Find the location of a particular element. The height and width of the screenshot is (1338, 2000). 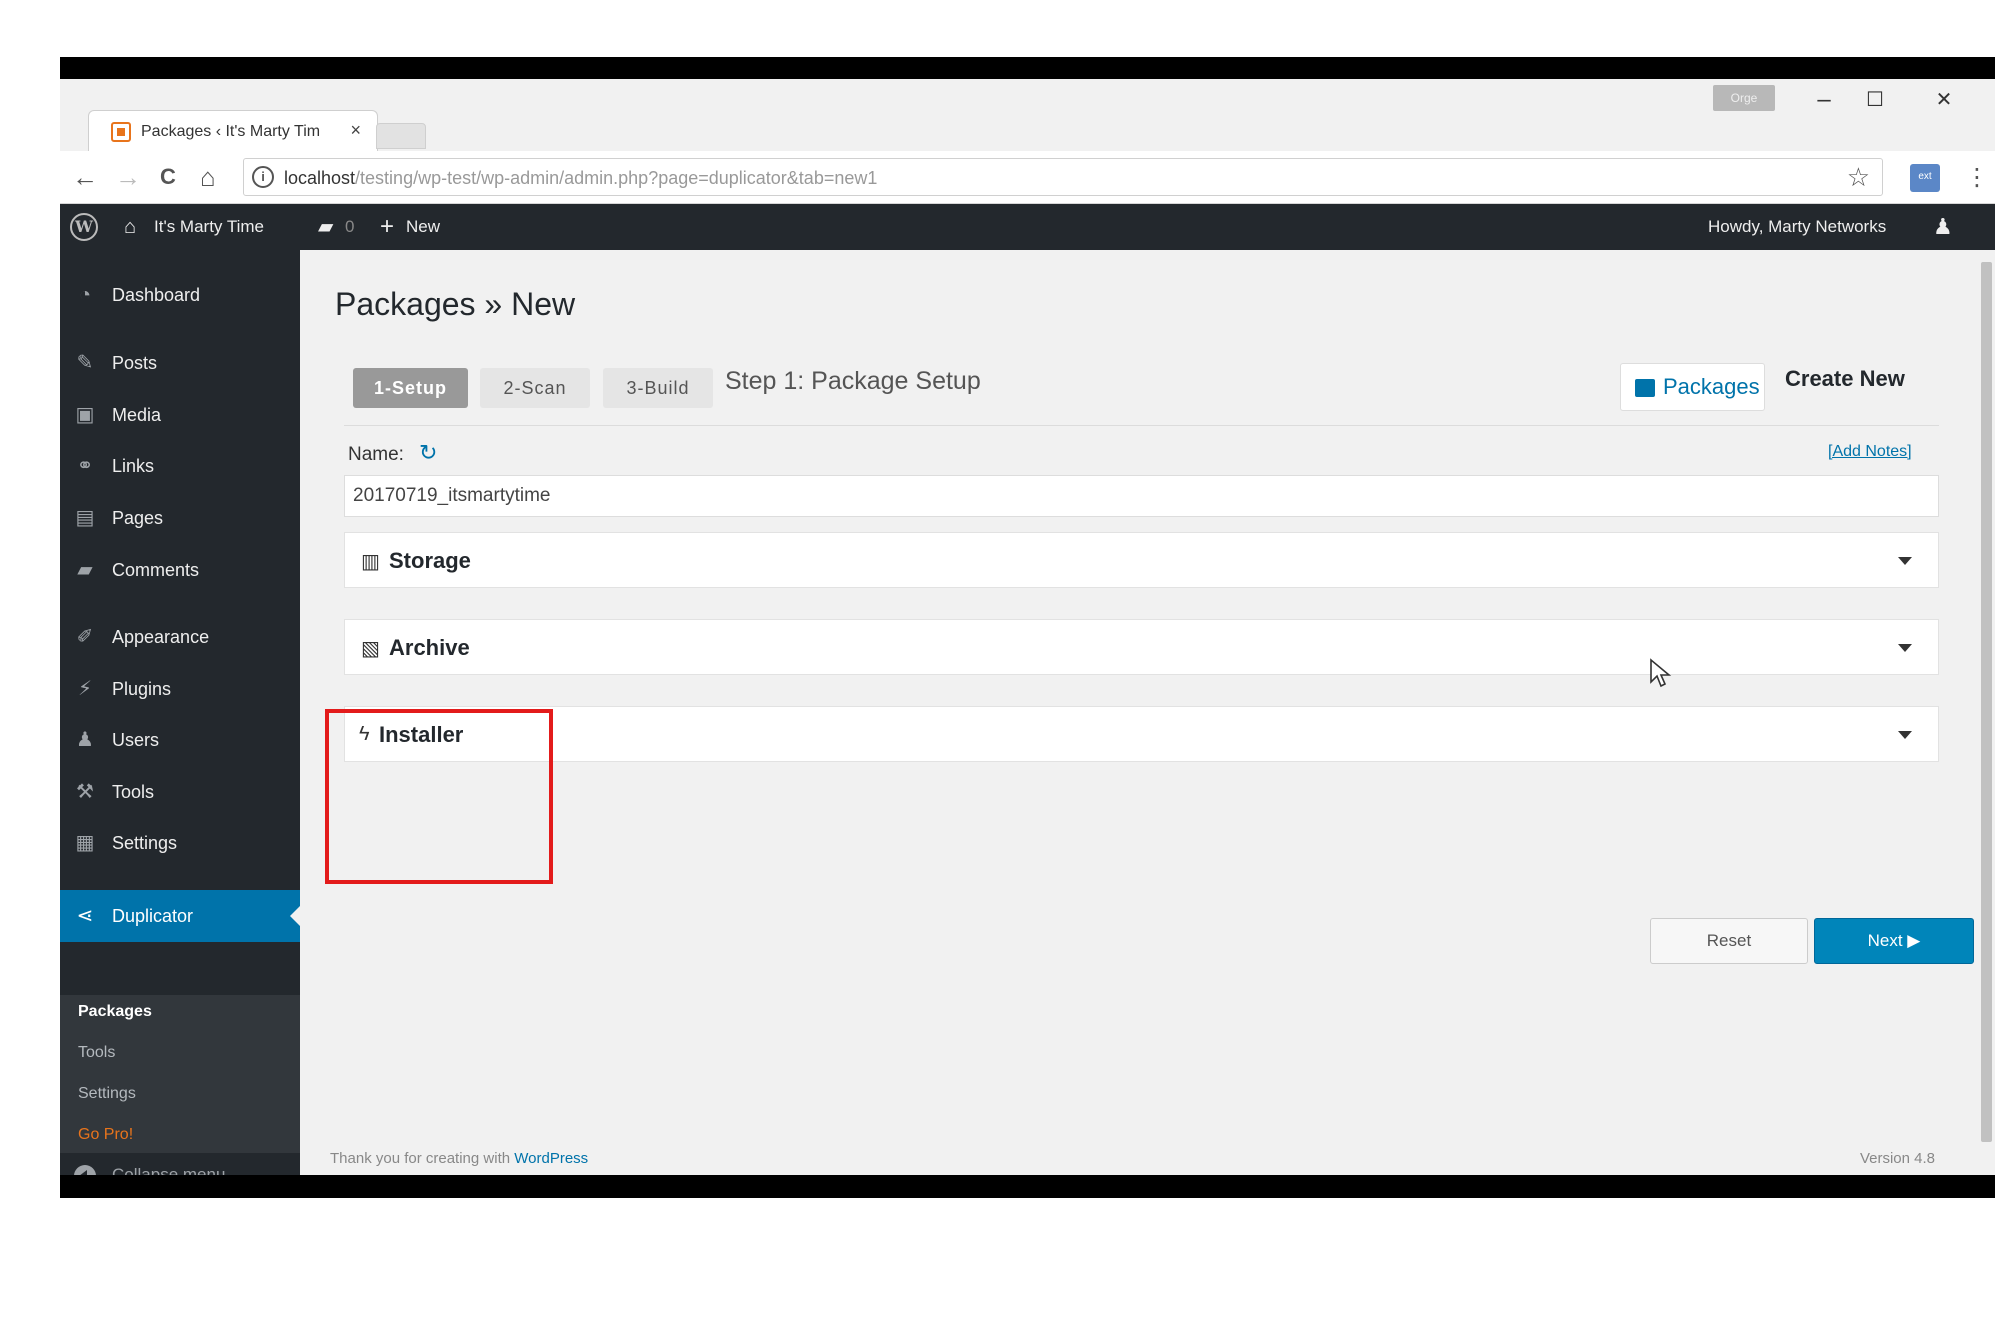

add-notes-link: [Add Notes] is located at coordinates (1870, 452).